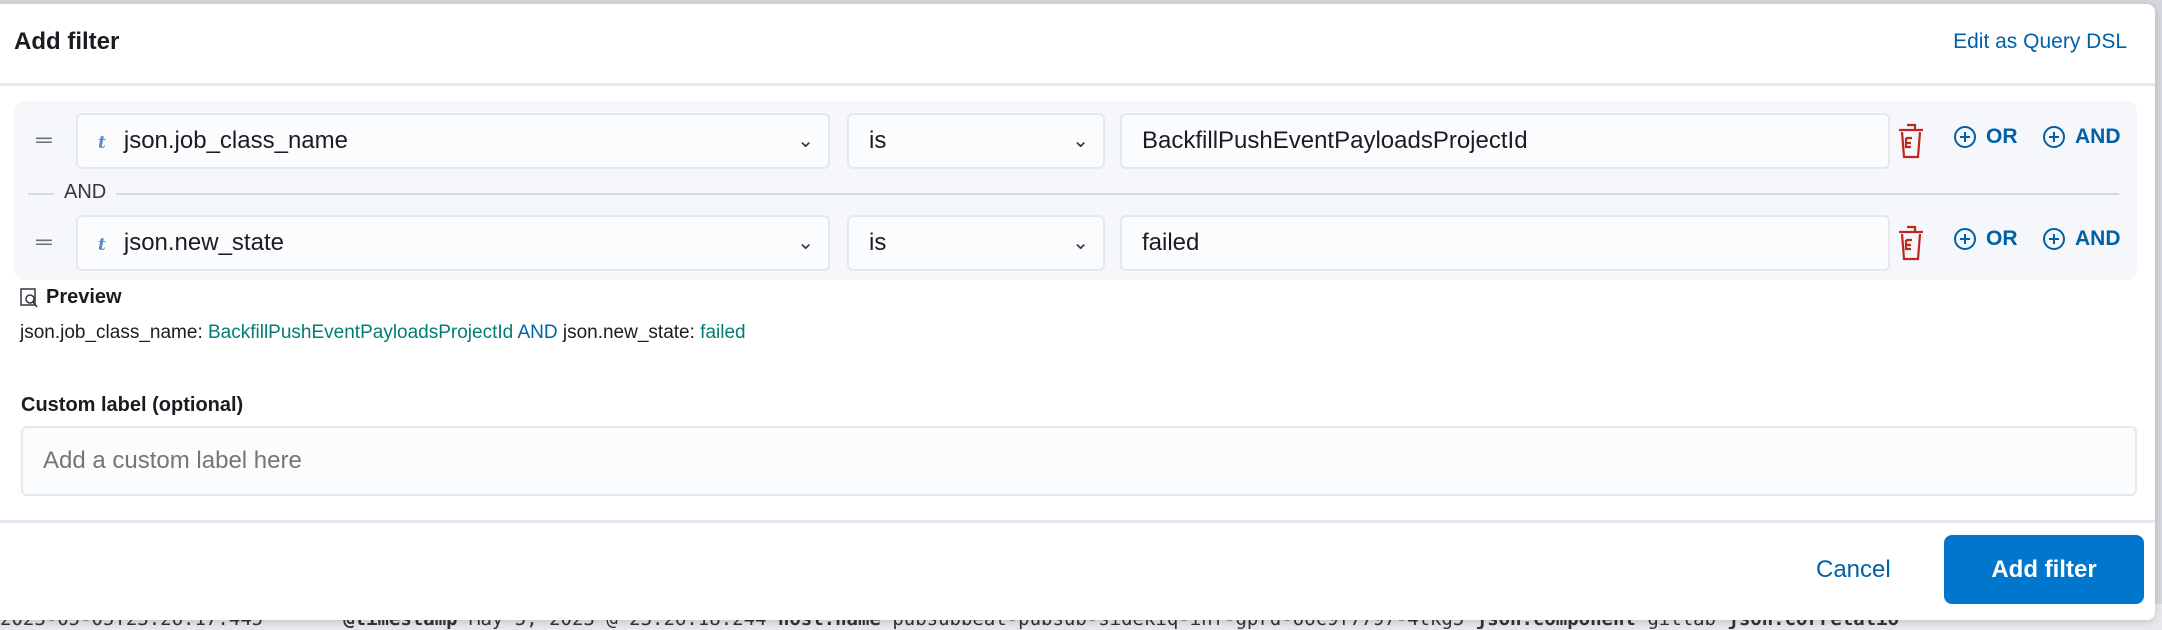  Describe the element at coordinates (111, 332) in the screenshot. I see `preview-field: json.job_class_name:` at that location.